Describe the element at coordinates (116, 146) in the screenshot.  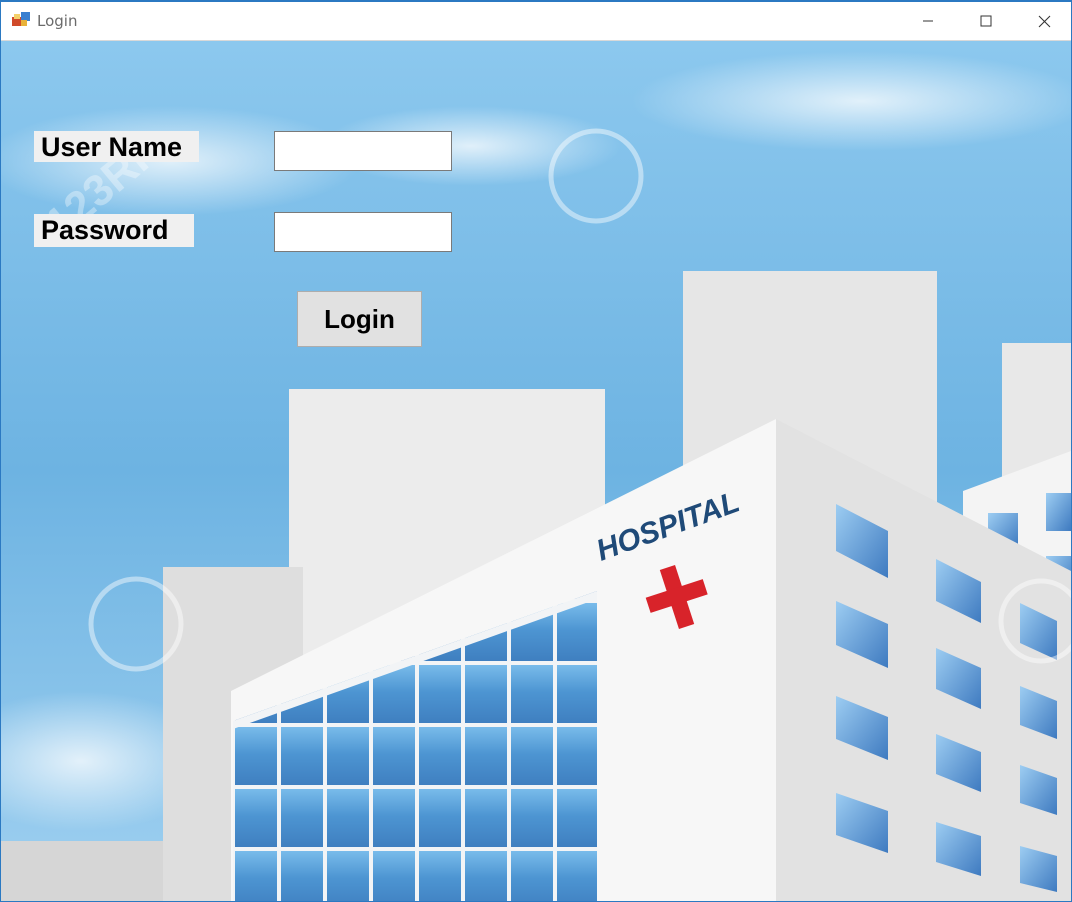
I see `username-label: User Name` at that location.